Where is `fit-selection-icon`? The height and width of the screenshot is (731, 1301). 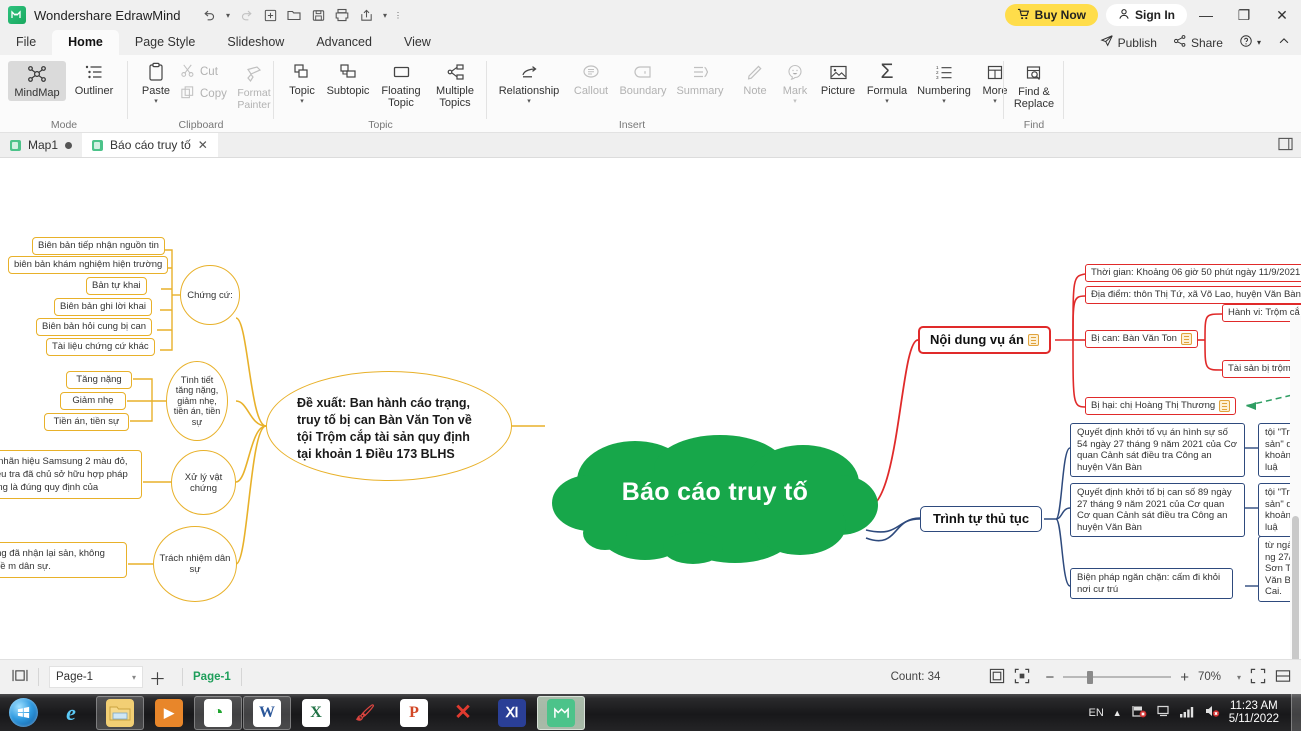
fit-selection-icon is located at coordinates (1022, 677).